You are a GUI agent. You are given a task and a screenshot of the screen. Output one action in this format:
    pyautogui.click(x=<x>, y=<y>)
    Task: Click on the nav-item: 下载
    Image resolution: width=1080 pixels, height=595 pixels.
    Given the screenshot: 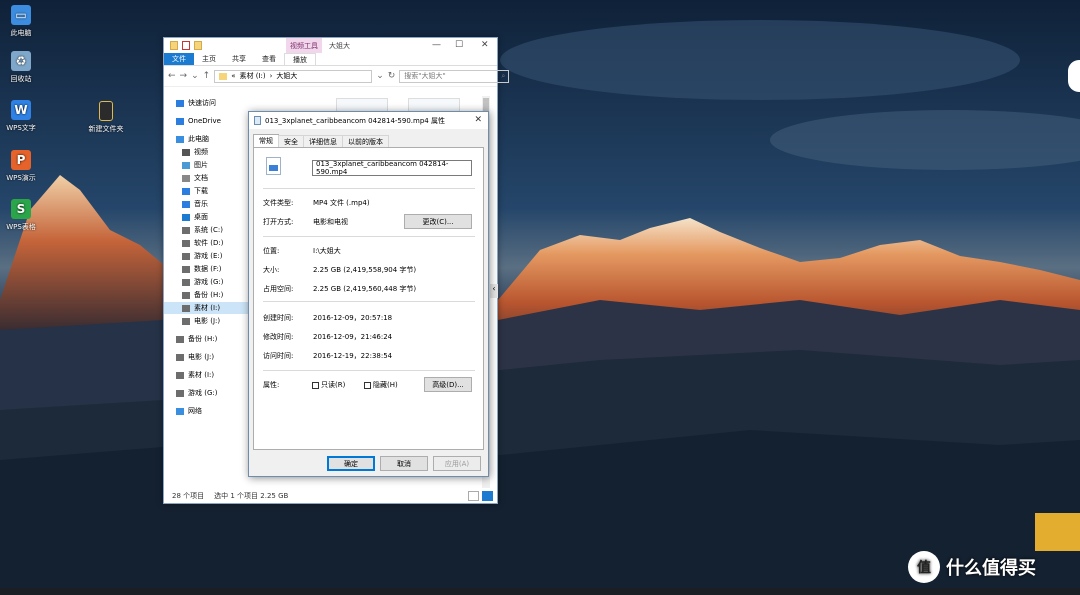 What is the action you would take?
    pyautogui.click(x=207, y=191)
    